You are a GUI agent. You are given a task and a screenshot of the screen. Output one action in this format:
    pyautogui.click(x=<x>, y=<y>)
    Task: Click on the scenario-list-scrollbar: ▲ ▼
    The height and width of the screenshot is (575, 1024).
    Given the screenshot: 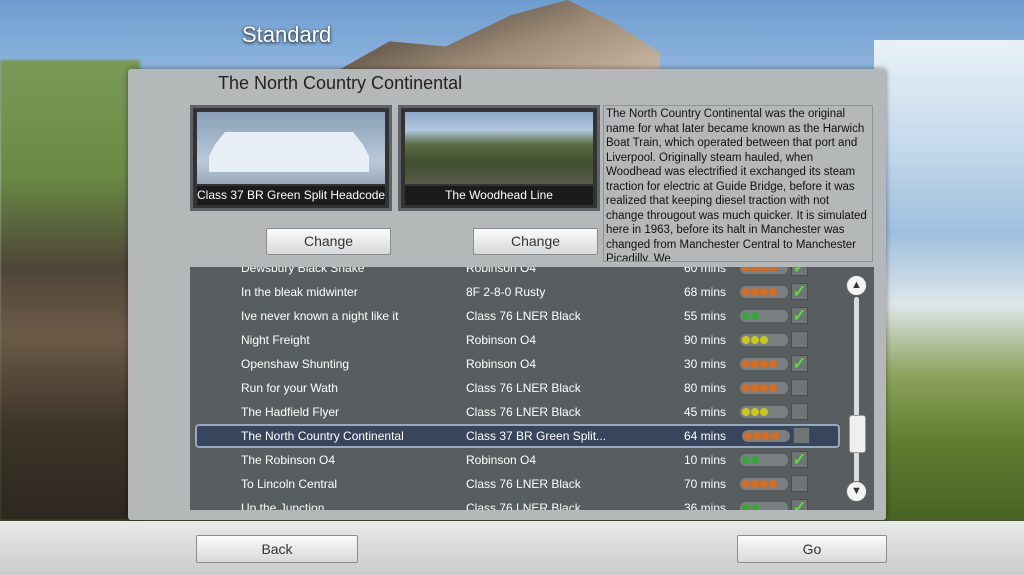 What is the action you would take?
    pyautogui.click(x=857, y=389)
    